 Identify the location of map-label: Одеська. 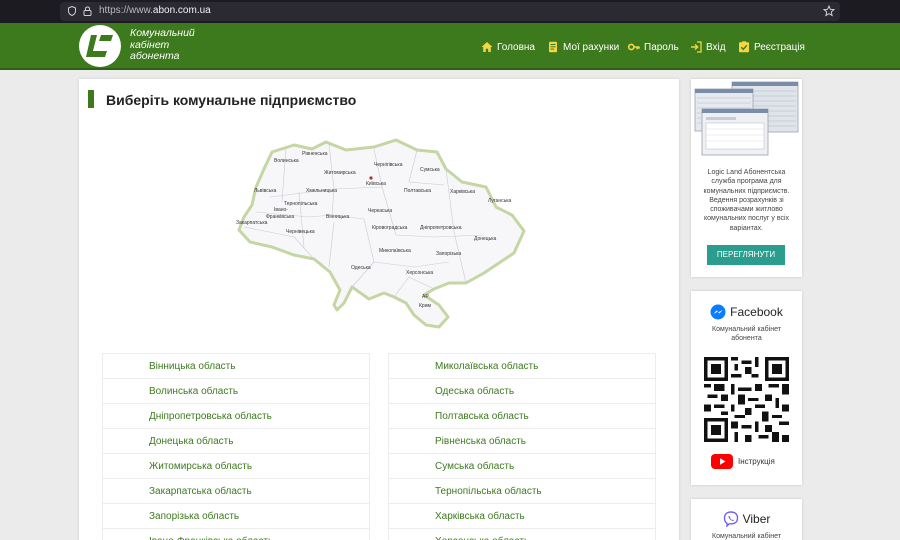
(361, 268).